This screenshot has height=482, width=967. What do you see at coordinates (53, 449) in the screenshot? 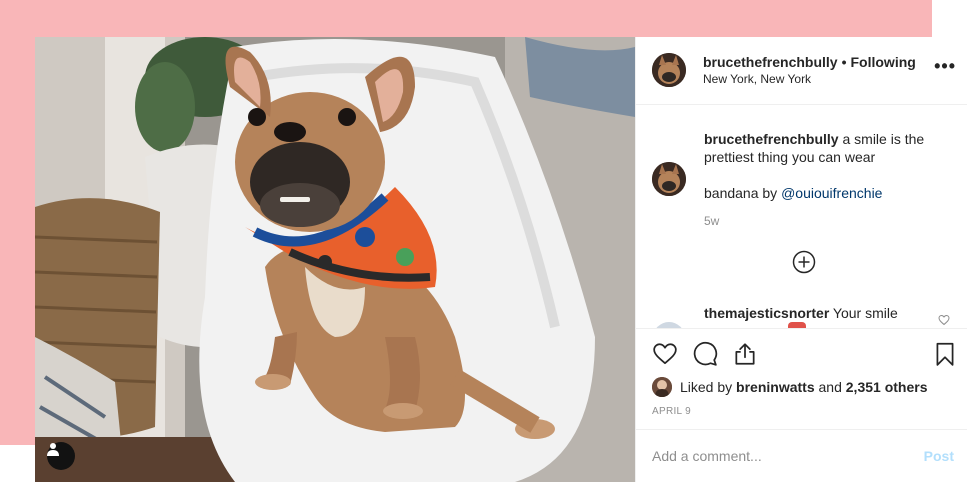
I see `person-icon` at bounding box center [53, 449].